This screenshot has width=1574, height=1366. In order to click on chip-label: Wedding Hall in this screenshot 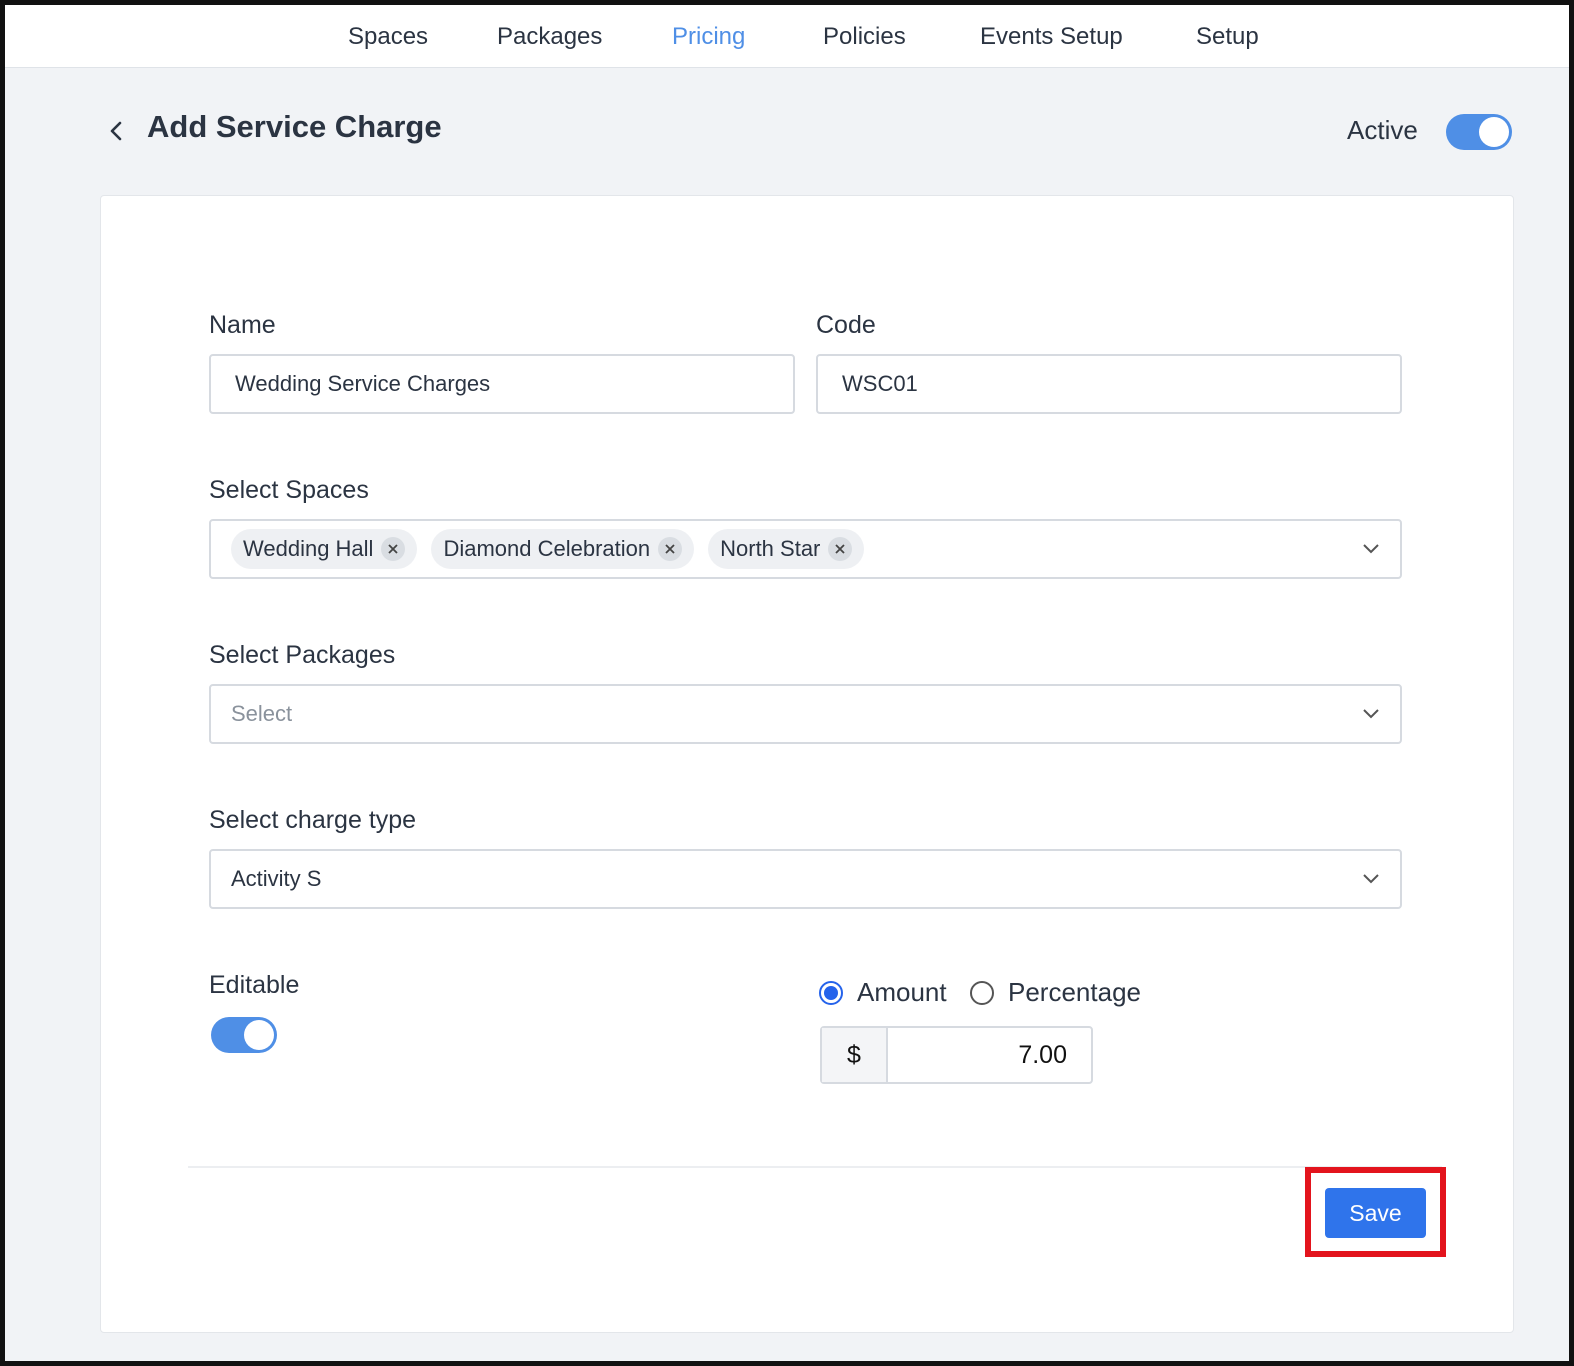, I will do `click(308, 548)`.